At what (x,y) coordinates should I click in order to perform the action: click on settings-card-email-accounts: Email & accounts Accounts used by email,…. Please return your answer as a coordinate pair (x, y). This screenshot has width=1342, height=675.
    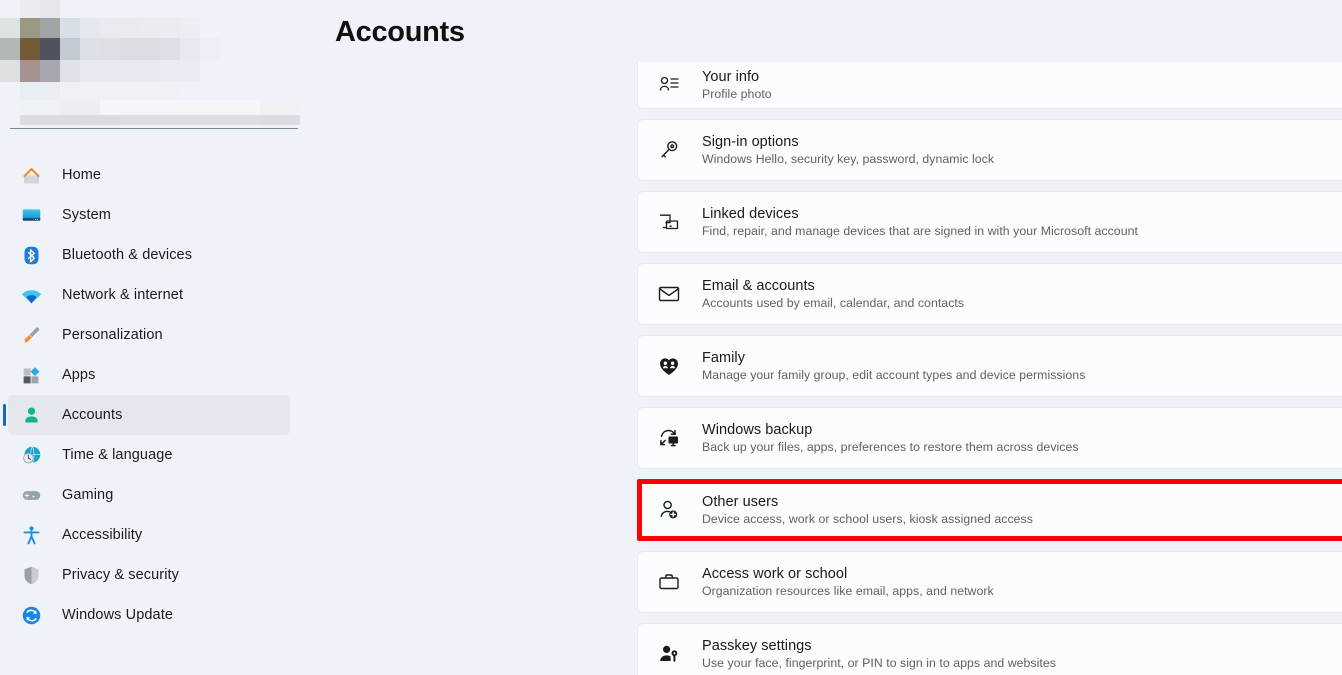
    Looking at the image, I should click on (989, 294).